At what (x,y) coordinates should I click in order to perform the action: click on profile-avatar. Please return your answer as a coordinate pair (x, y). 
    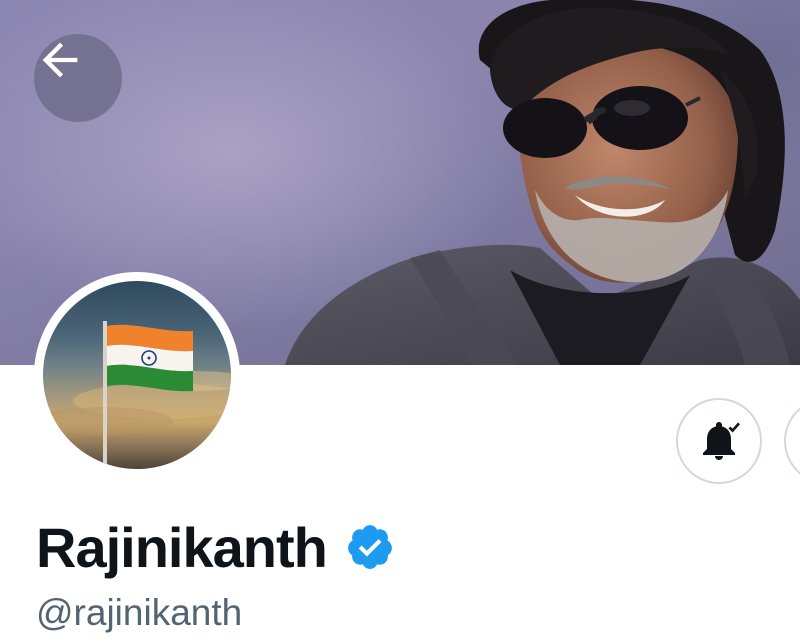
    Looking at the image, I should click on (137, 375).